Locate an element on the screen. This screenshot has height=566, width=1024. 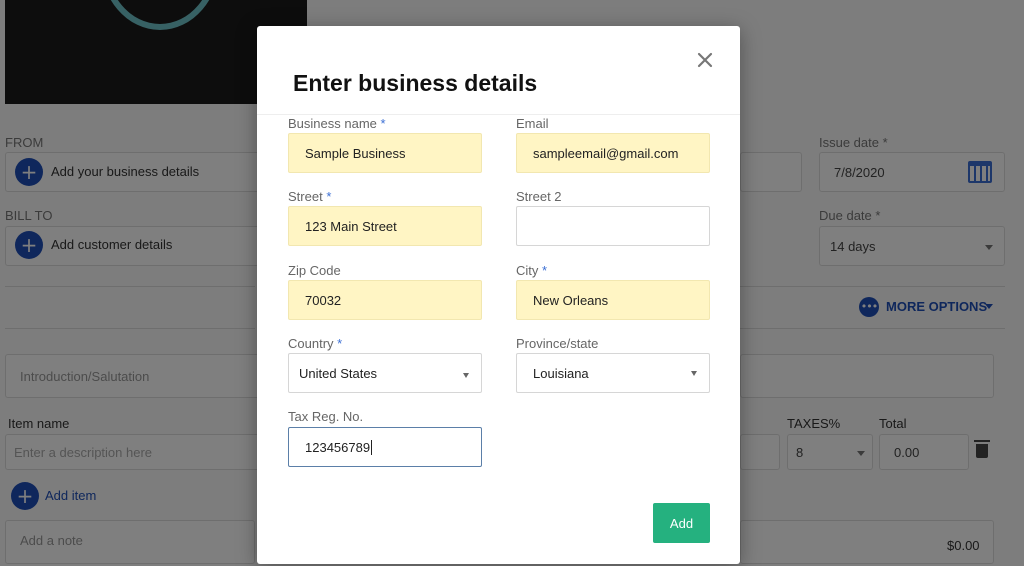
business-name-value: Sample Business is located at coordinates (355, 153).